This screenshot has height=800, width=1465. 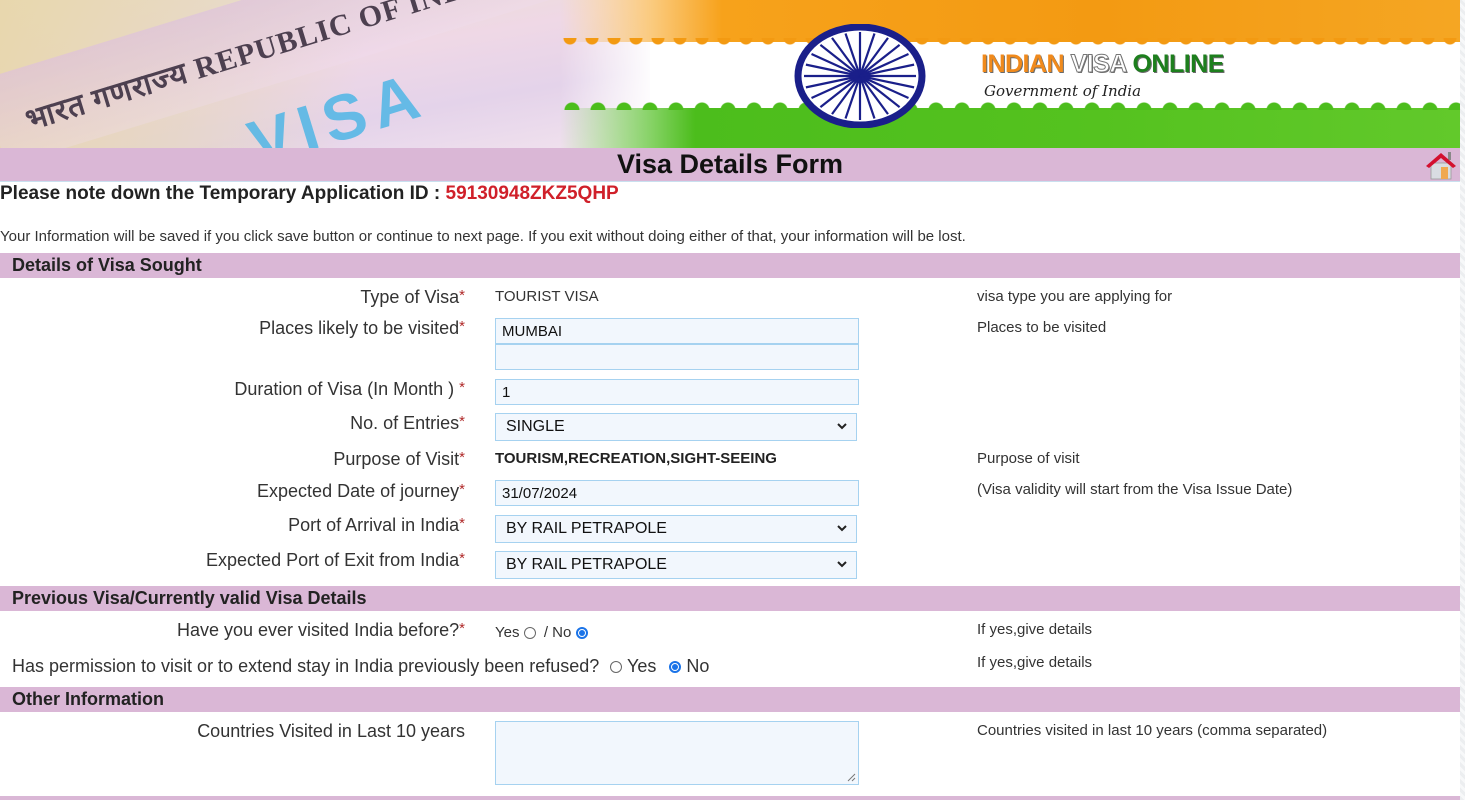 I want to click on home-icon, so click(x=1441, y=165).